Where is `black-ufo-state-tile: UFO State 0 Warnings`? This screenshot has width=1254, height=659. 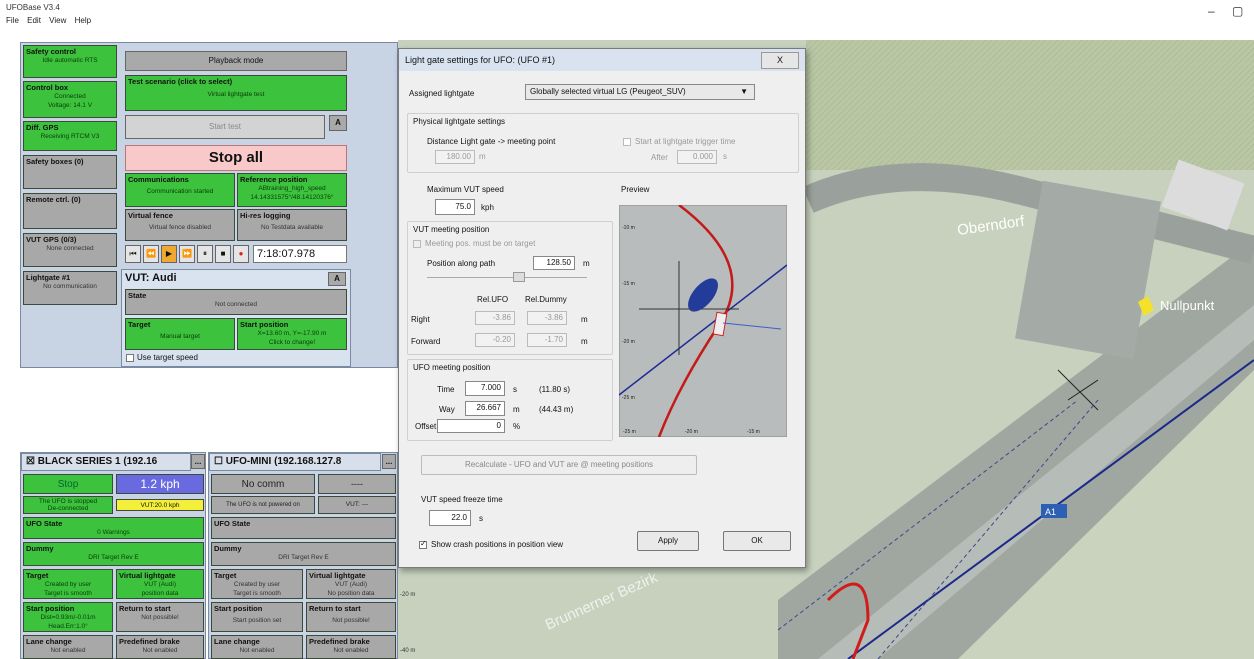
black-ufo-state-tile: UFO State 0 Warnings is located at coordinates (113, 528).